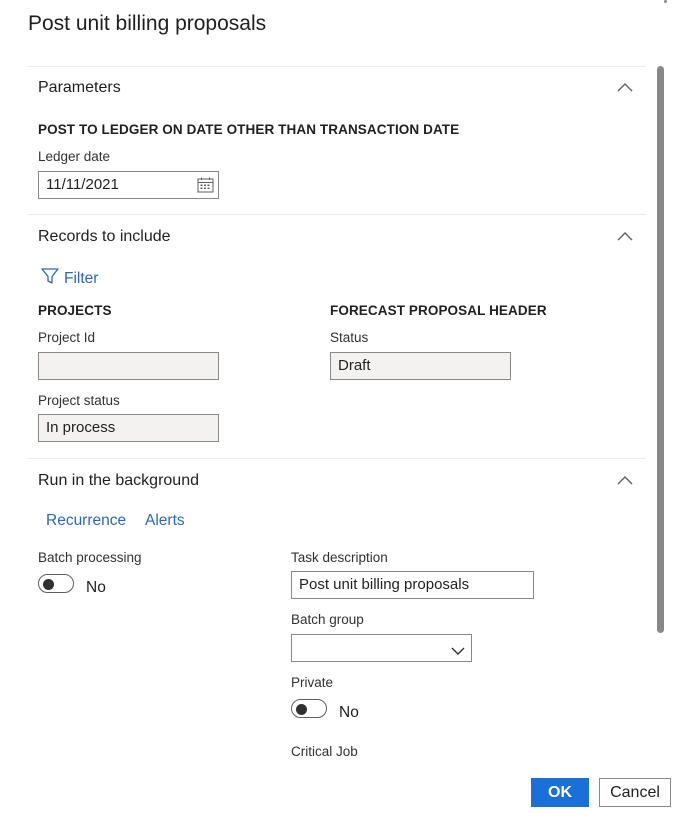 This screenshot has height=829, width=686. What do you see at coordinates (165, 521) in the screenshot?
I see `alerts-link: Alerts` at bounding box center [165, 521].